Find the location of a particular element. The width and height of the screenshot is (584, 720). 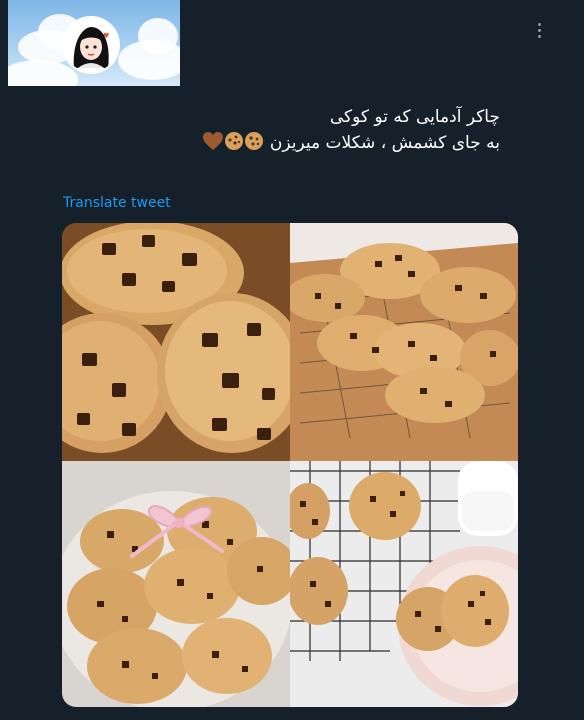

photo-cookies-on-rack is located at coordinates (404, 342).